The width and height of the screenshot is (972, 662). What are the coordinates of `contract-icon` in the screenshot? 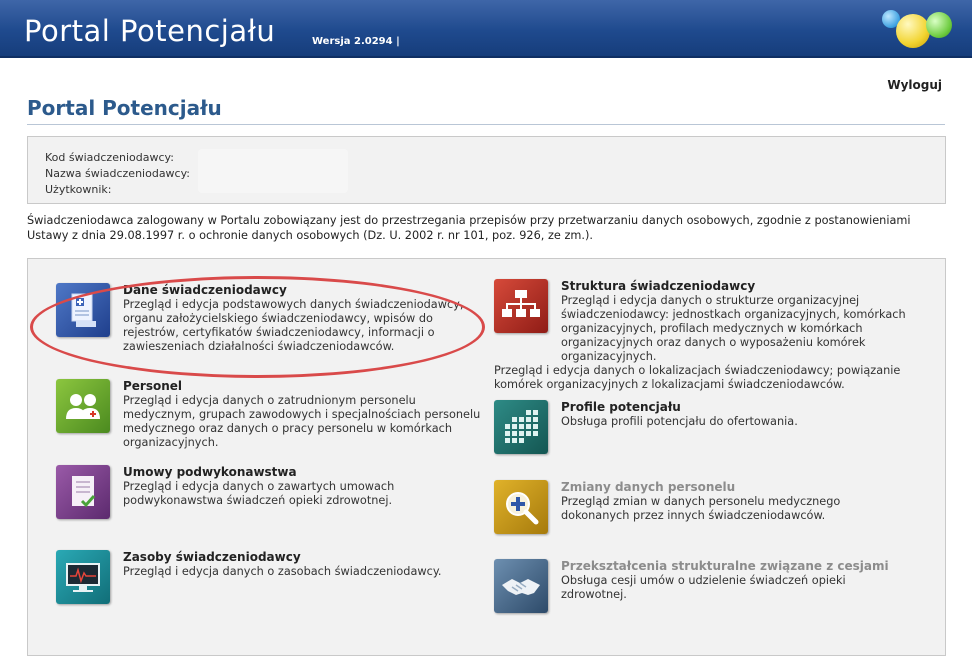 It's located at (83, 492).